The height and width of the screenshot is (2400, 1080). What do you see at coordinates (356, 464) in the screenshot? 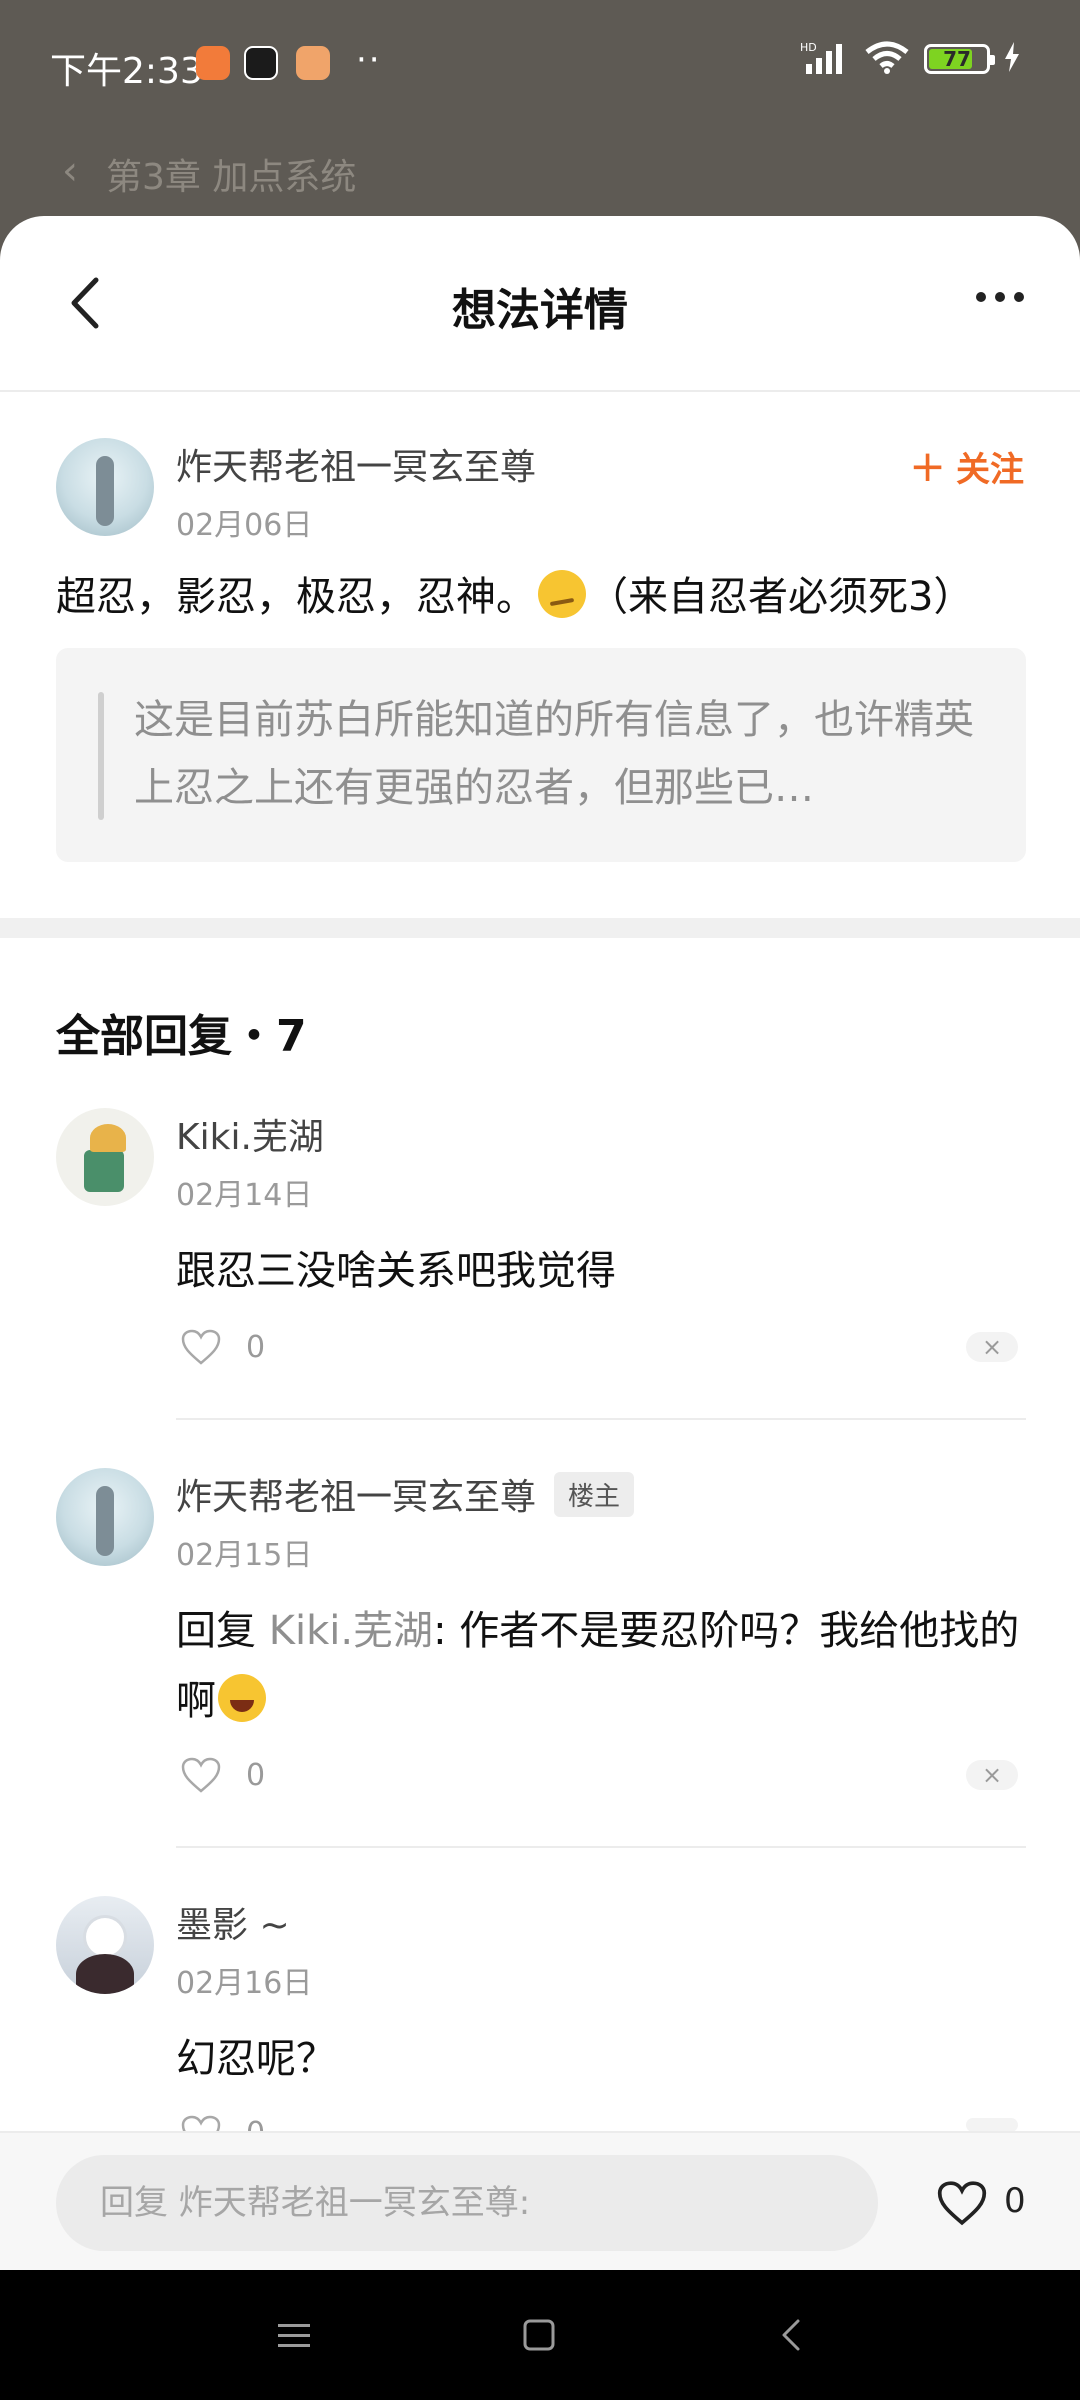
I see `post-author-name: 炸天帮老祖一冥玄至尊` at bounding box center [356, 464].